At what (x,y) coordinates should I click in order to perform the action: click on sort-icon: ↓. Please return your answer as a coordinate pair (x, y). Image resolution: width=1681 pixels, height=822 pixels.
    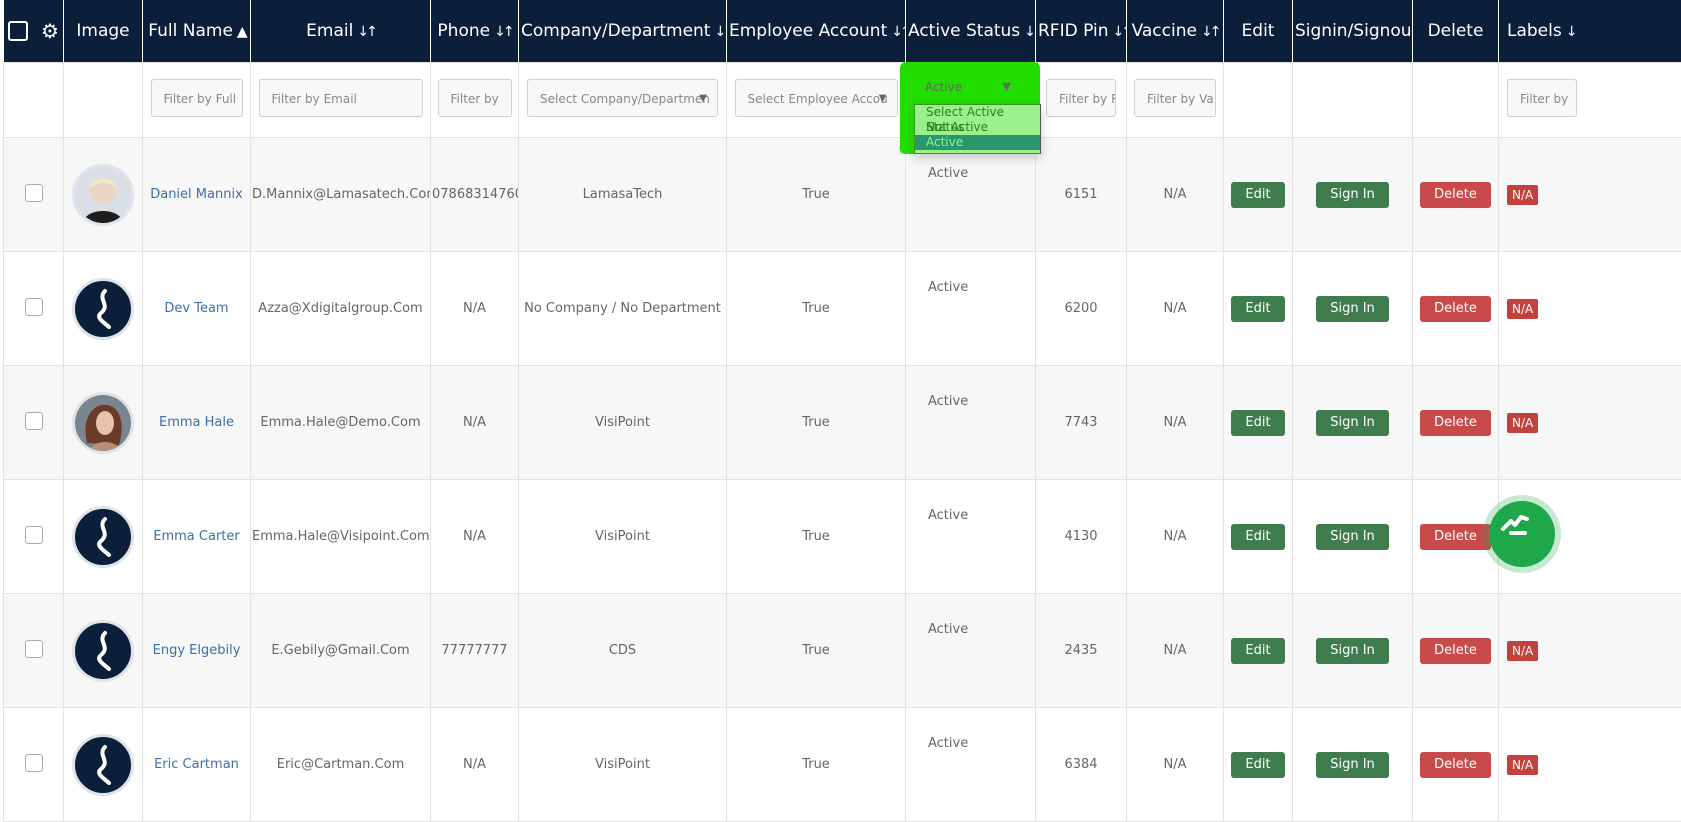
    Looking at the image, I should click on (1570, 32).